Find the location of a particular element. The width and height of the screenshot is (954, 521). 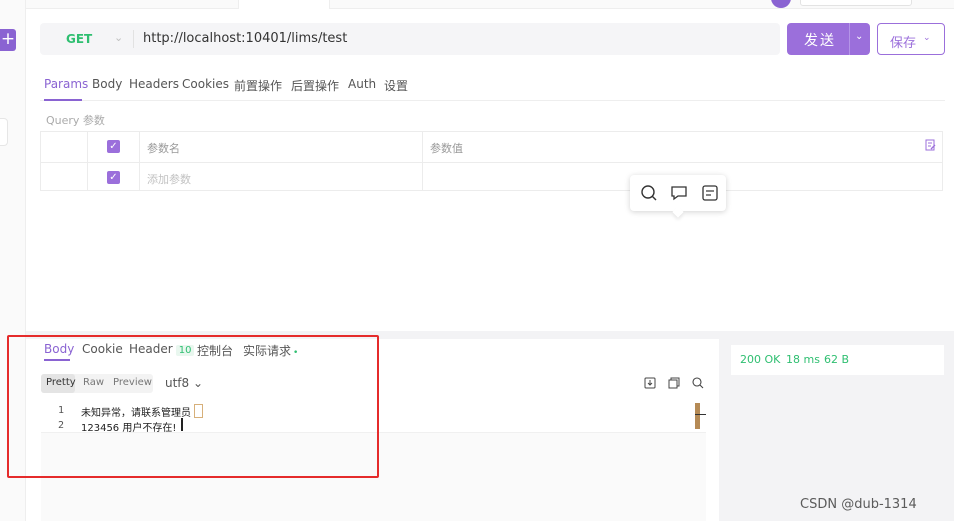

text-cursor is located at coordinates (182, 424).